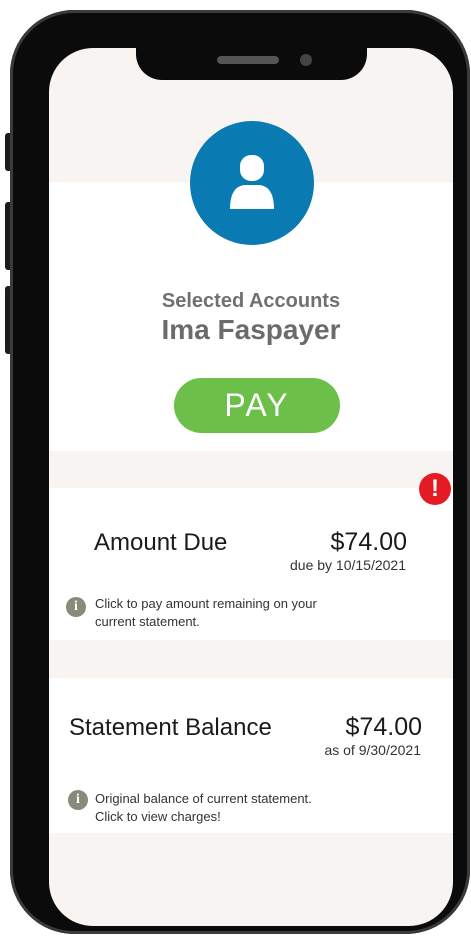  What do you see at coordinates (435, 489) in the screenshot?
I see `alert-icon: !` at bounding box center [435, 489].